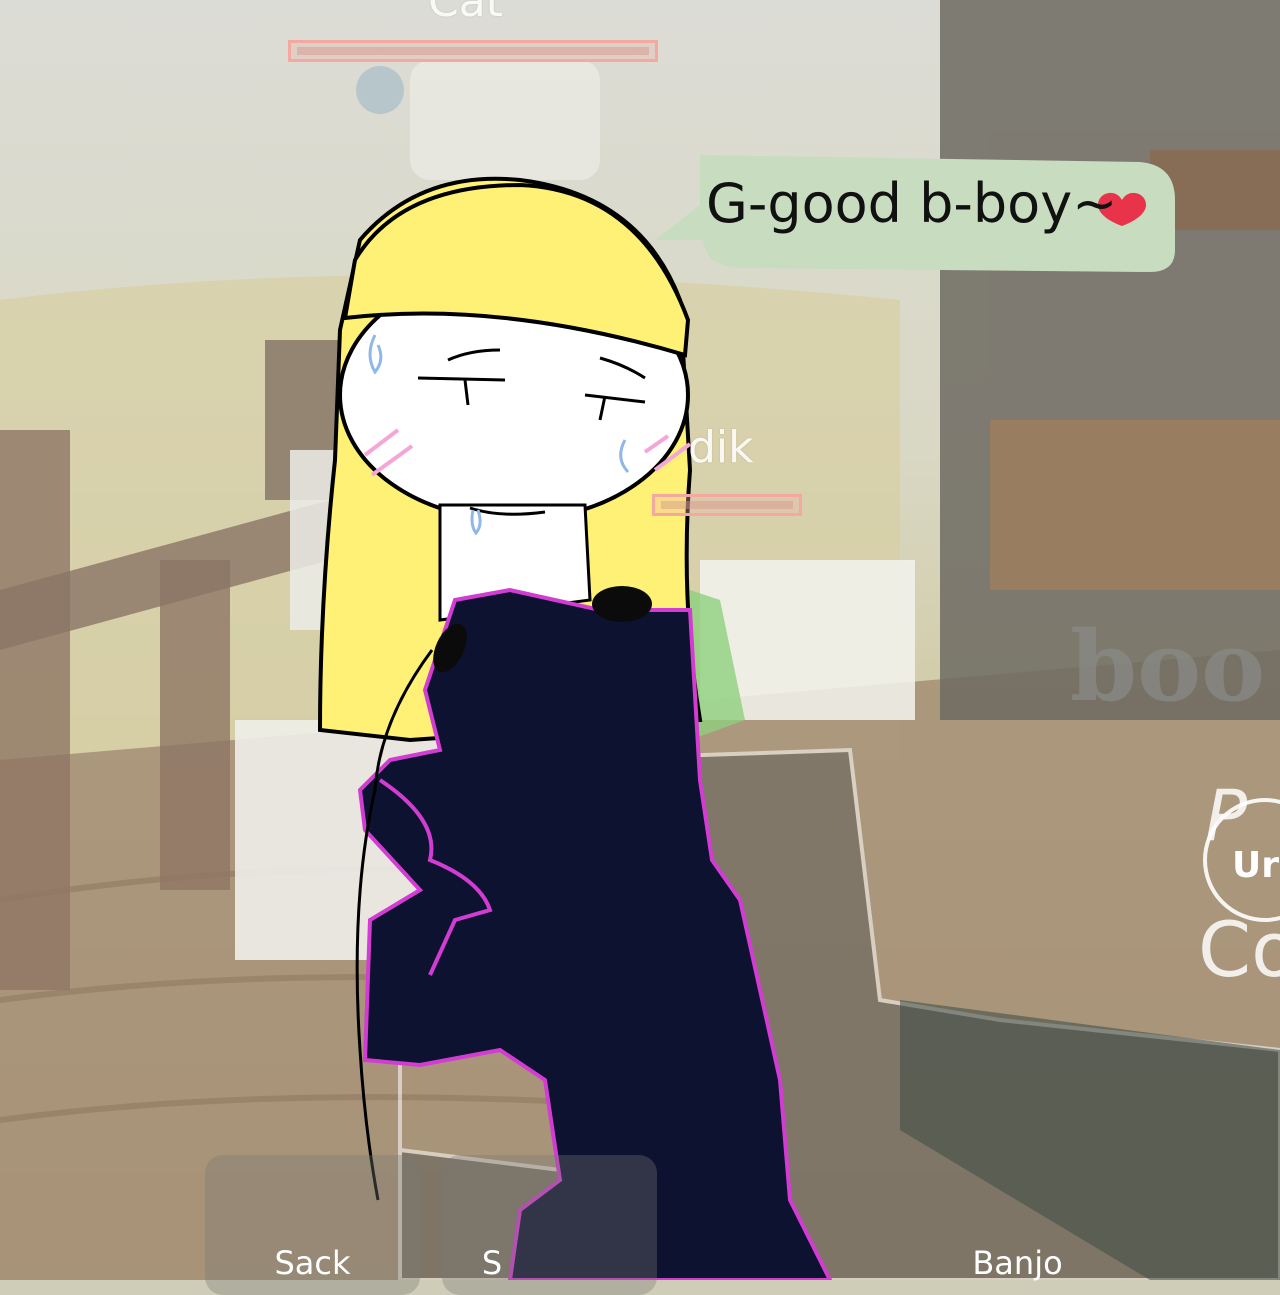 The image size is (1280, 1295). What do you see at coordinates (912, 203) in the screenshot?
I see `speech-text: G-good b-boy~` at bounding box center [912, 203].